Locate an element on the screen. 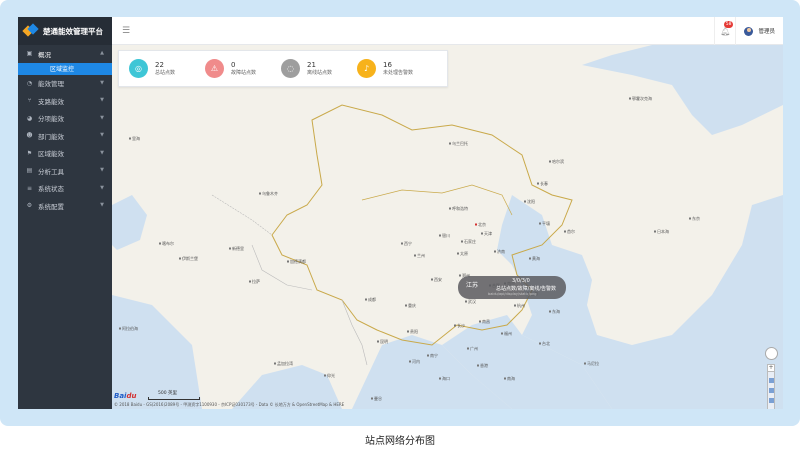 The image size is (800, 451). zoom-in-button: + is located at coordinates (771, 368).